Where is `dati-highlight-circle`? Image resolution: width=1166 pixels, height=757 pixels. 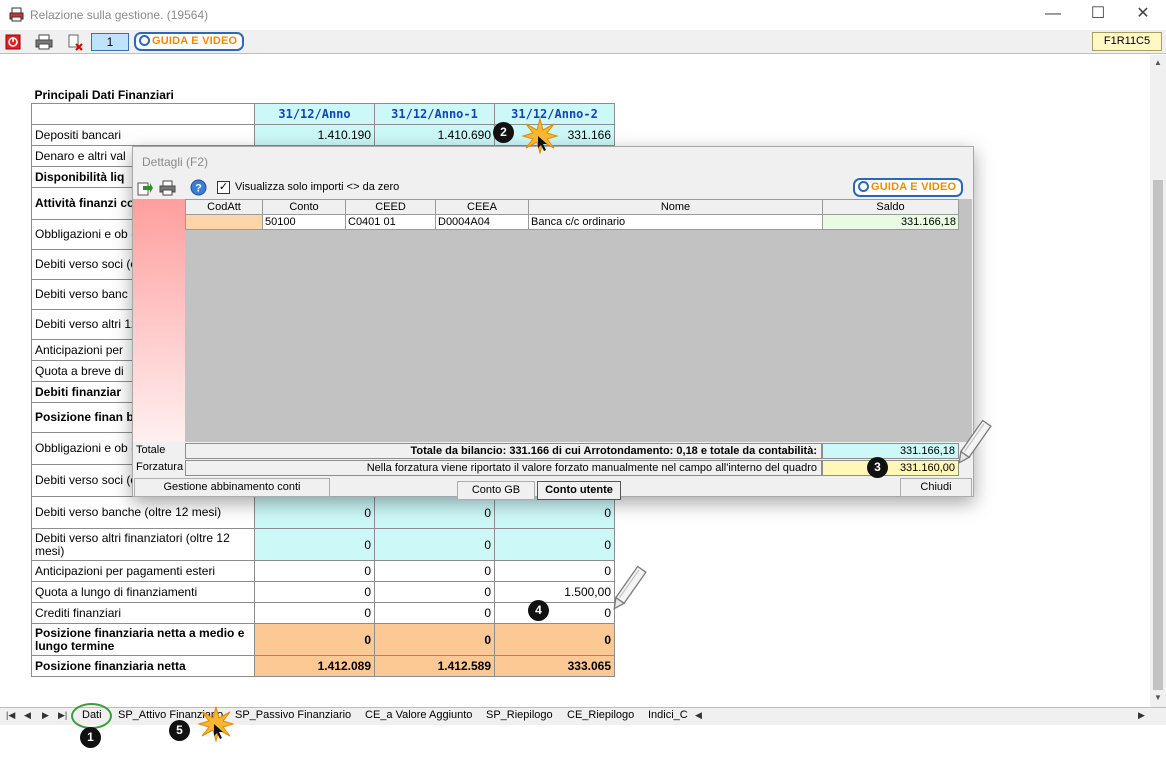 dati-highlight-circle is located at coordinates (91, 716).